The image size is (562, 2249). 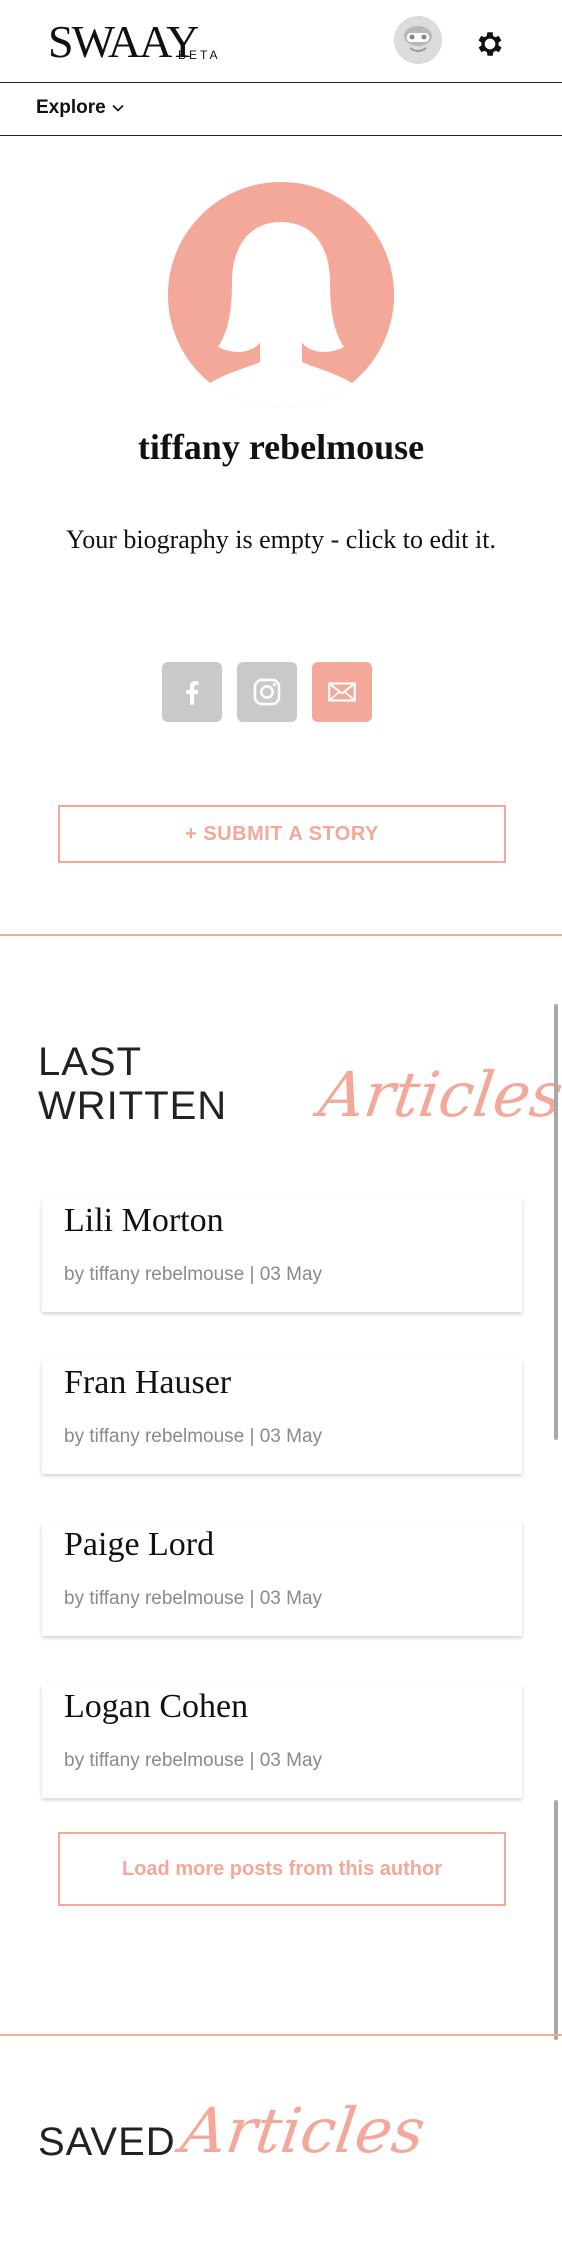 What do you see at coordinates (123, 42) in the screenshot?
I see `site-logo: SWAAY` at bounding box center [123, 42].